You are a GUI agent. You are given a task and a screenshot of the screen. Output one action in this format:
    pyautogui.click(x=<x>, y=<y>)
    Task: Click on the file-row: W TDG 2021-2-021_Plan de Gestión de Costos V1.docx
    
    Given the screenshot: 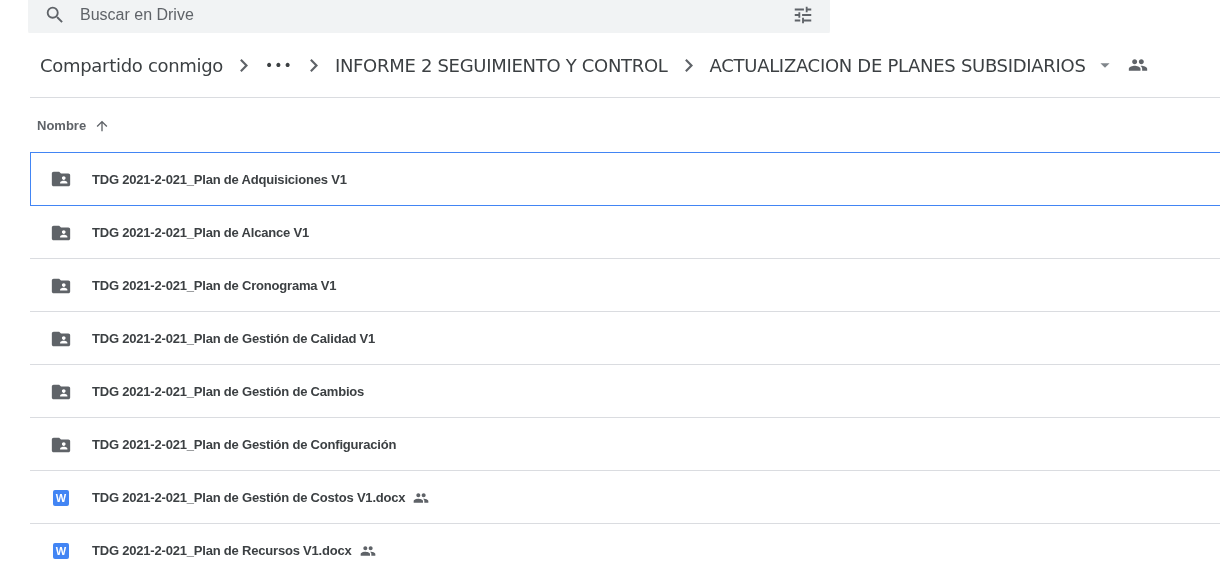 What is the action you would take?
    pyautogui.click(x=625, y=497)
    